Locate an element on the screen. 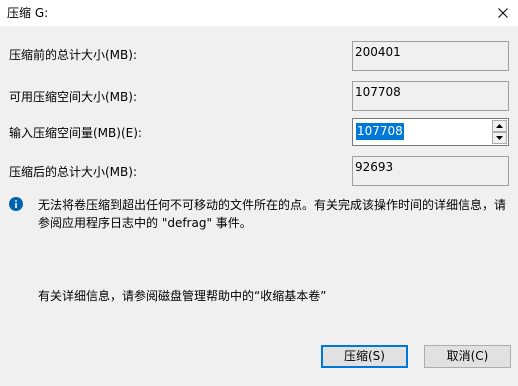 The height and width of the screenshot is (386, 518). total-before-field: 200401 is located at coordinates (430, 56).